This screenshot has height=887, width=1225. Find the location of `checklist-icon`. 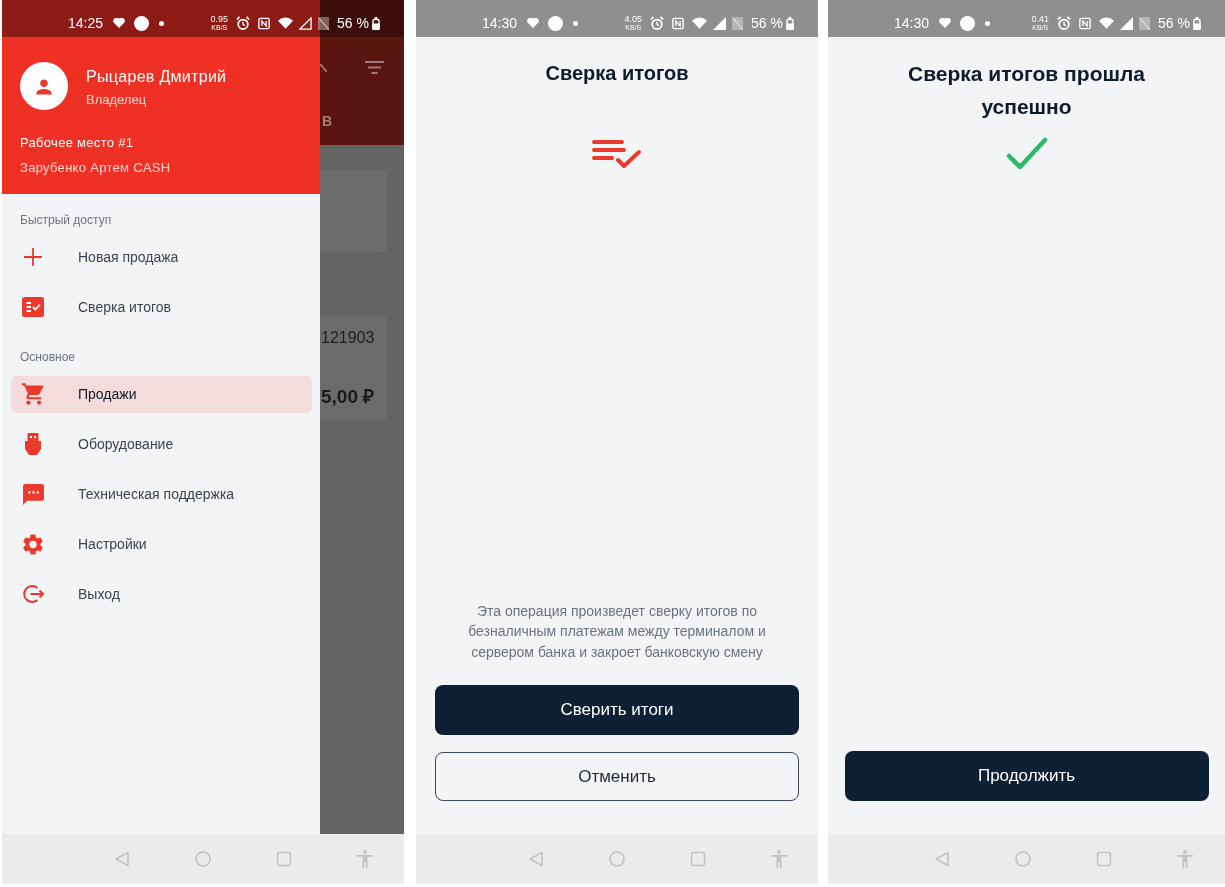

checklist-icon is located at coordinates (33, 307).